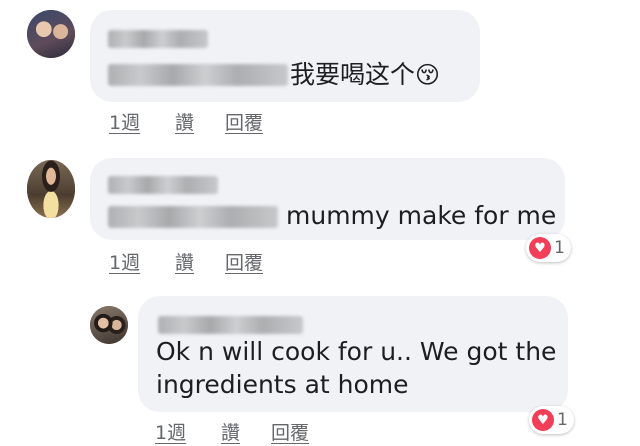  Describe the element at coordinates (327, 199) in the screenshot. I see `comment-bubble: mummy make for me` at that location.